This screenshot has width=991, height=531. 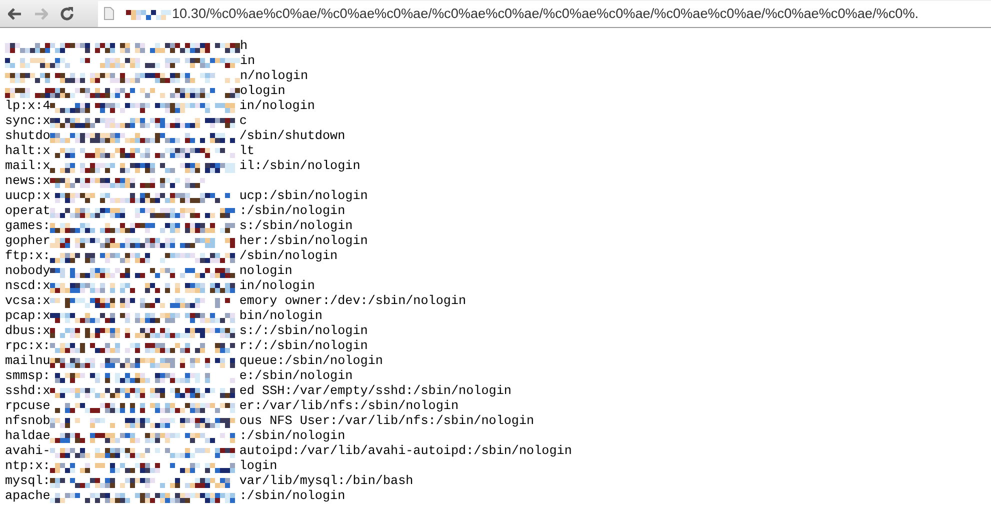 I want to click on text-line-start: avahi-, so click(x=27, y=451).